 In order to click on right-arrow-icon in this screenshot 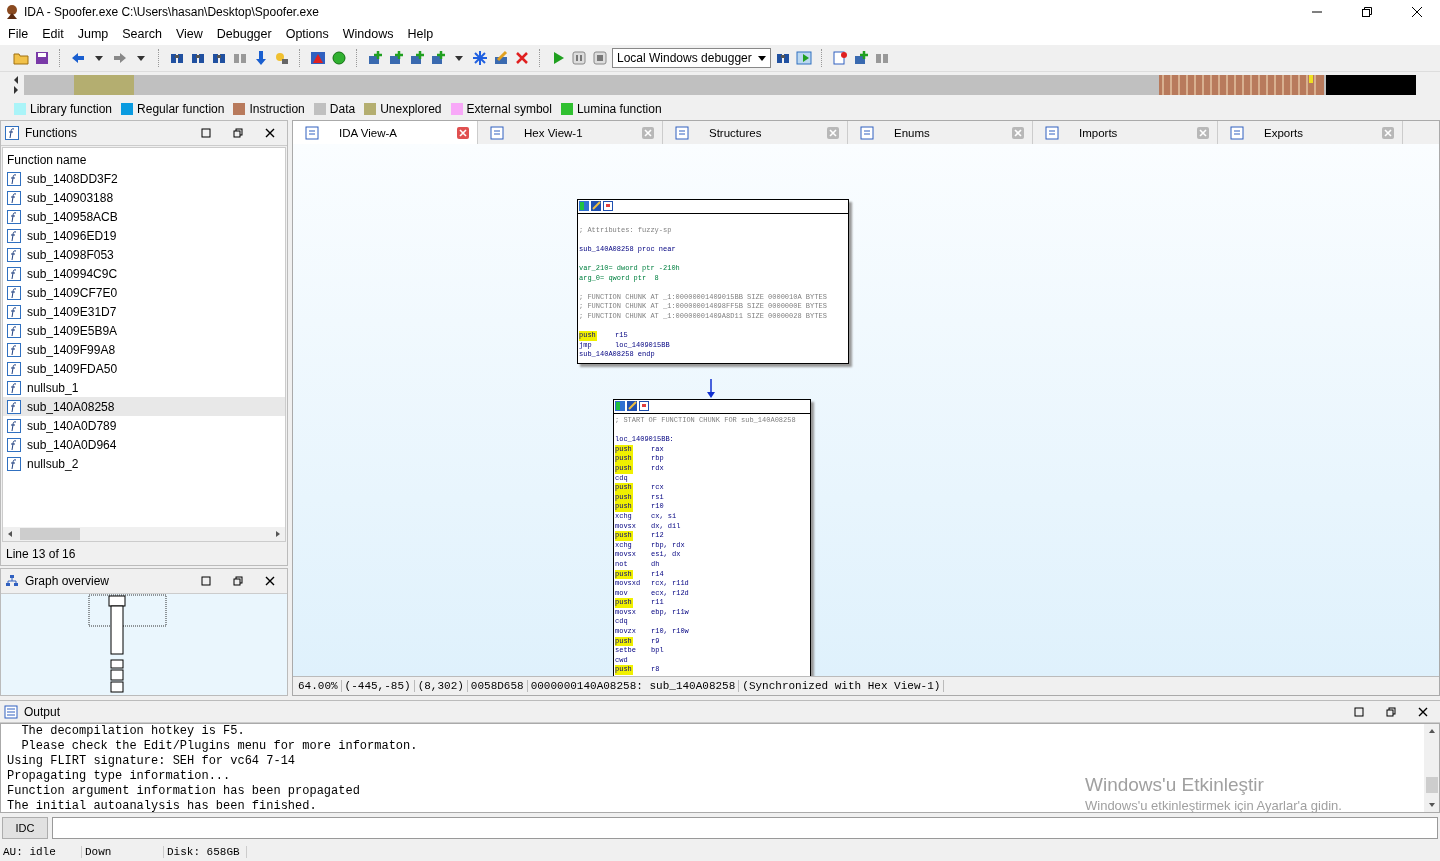, I will do `click(278, 534)`.